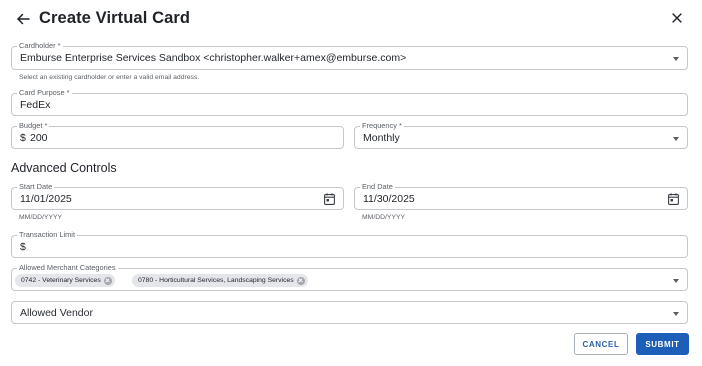 Image resolution: width=702 pixels, height=366 pixels. What do you see at coordinates (377, 187) in the screenshot?
I see `end-date-label: End Date` at bounding box center [377, 187].